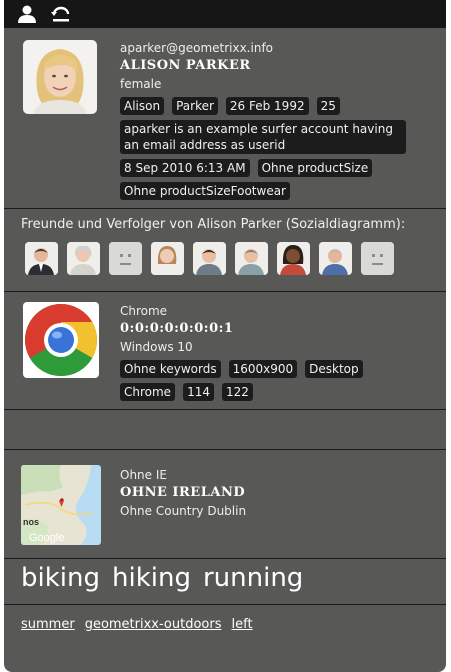  I want to click on empty-section, so click(225, 429).